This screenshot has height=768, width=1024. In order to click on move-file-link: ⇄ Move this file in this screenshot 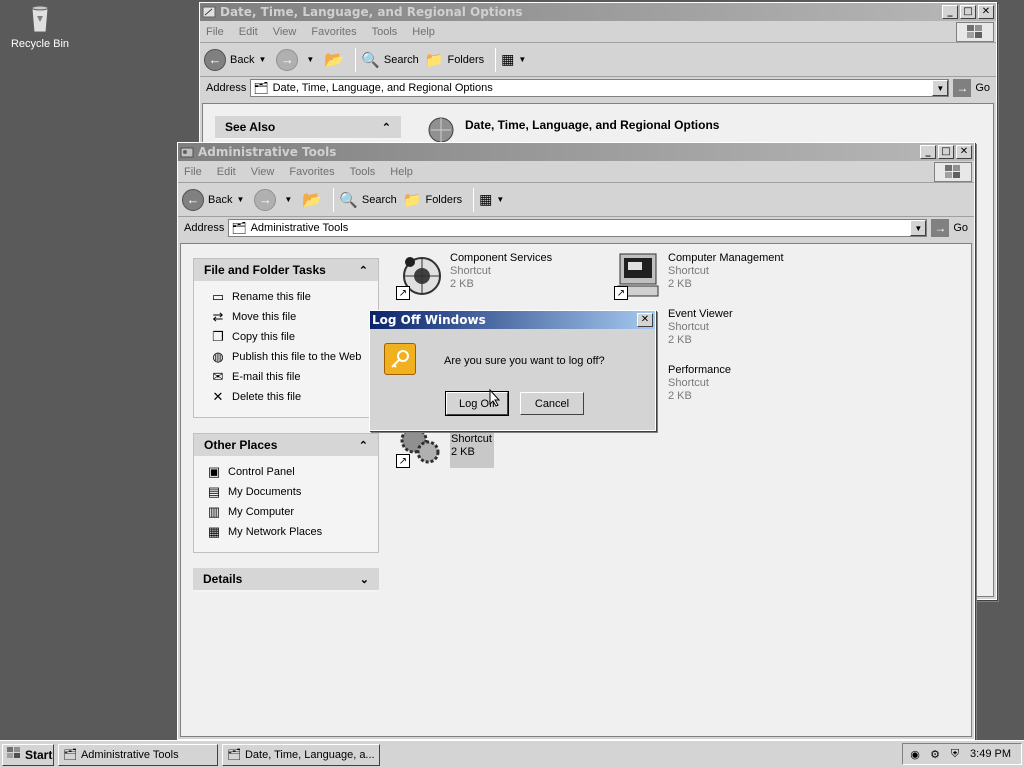, I will do `click(286, 317)`.